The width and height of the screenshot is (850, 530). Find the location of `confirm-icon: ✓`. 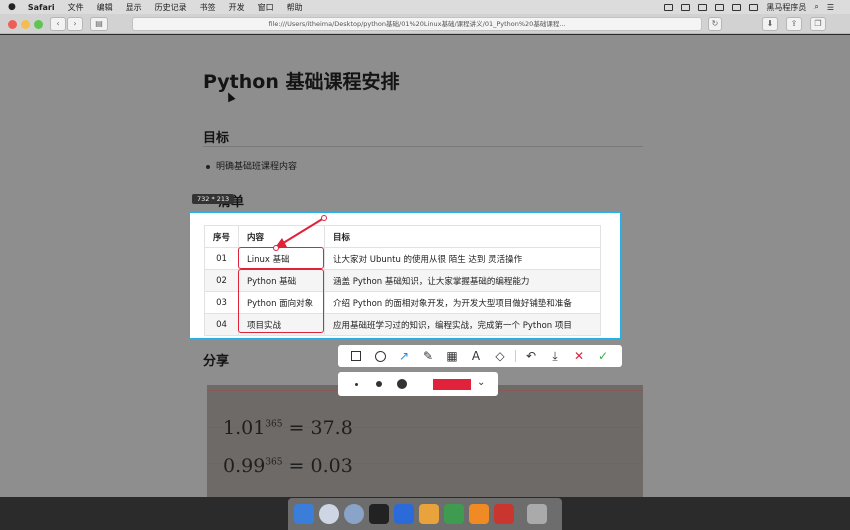

confirm-icon: ✓ is located at coordinates (603, 356).